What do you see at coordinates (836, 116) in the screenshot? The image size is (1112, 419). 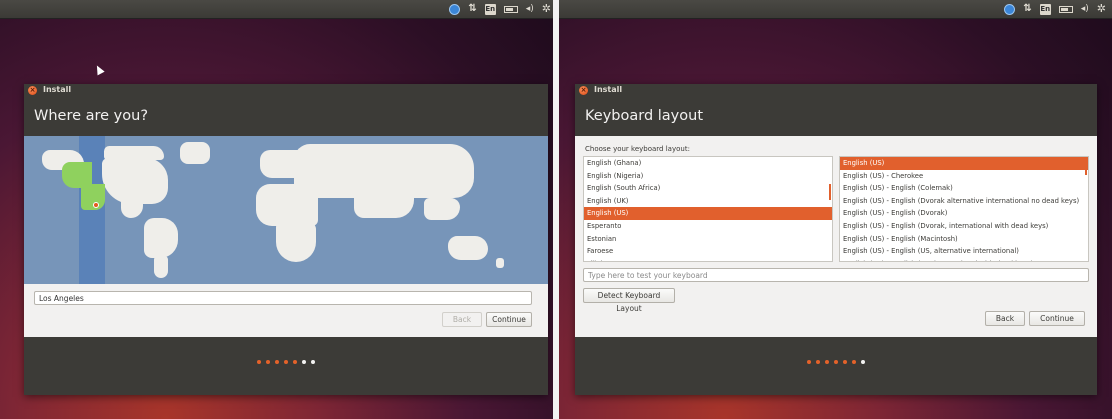 I see `heading-bar: Keyboard layout` at bounding box center [836, 116].